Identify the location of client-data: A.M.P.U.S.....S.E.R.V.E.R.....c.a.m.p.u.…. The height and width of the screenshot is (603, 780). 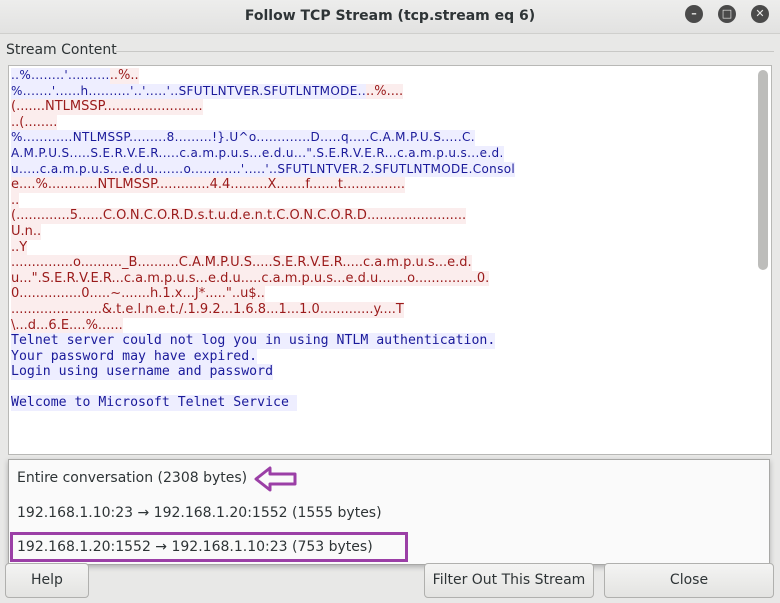
(257, 153).